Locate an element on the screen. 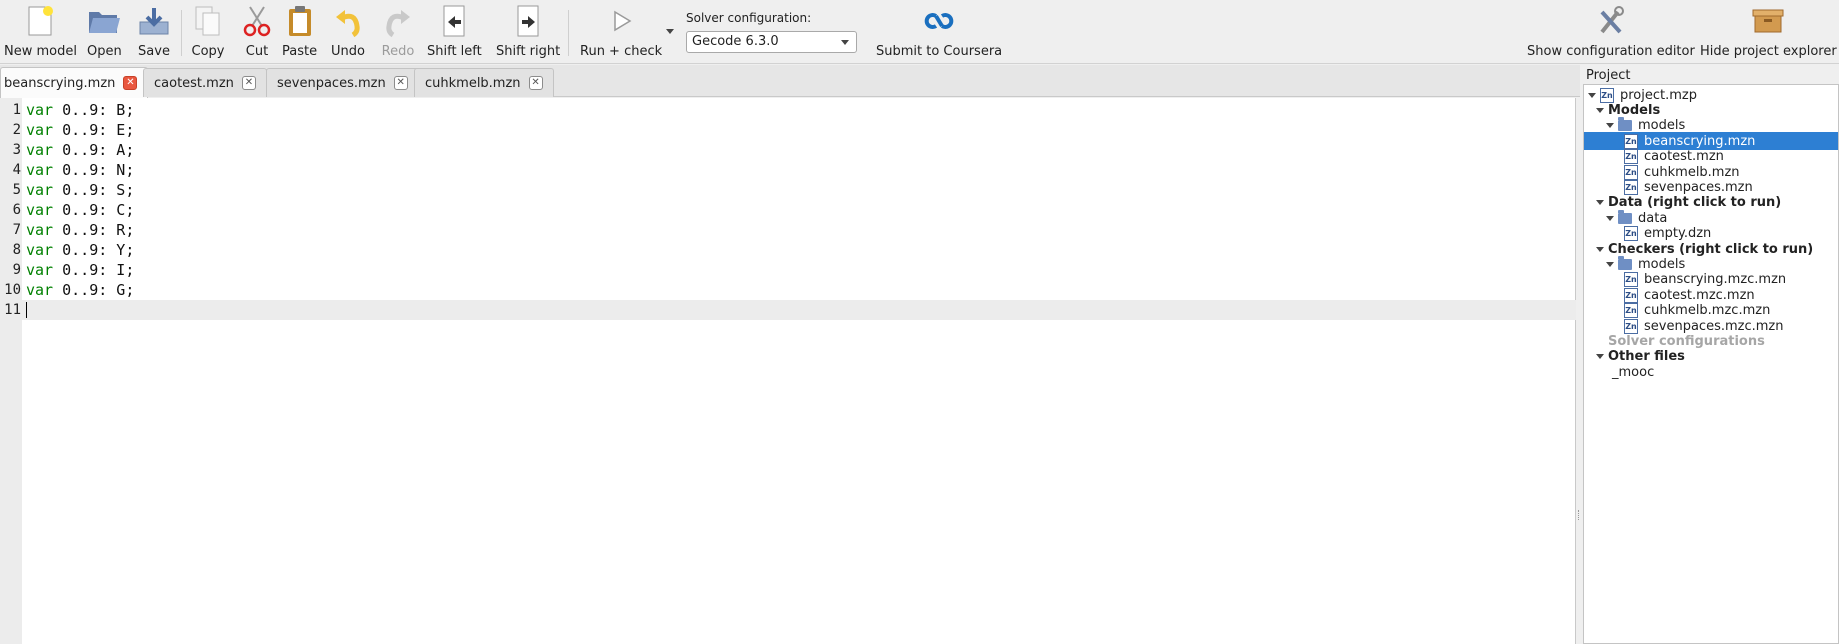 The image size is (1839, 644). scissors-icon is located at coordinates (257, 21).